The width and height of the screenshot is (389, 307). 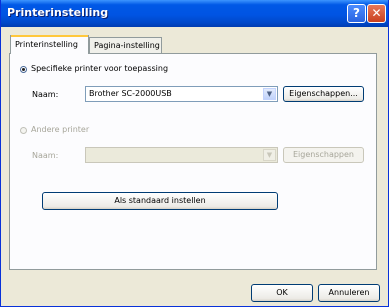 What do you see at coordinates (125, 45) in the screenshot?
I see `tab-page-settings: Pagina-instelling` at bounding box center [125, 45].